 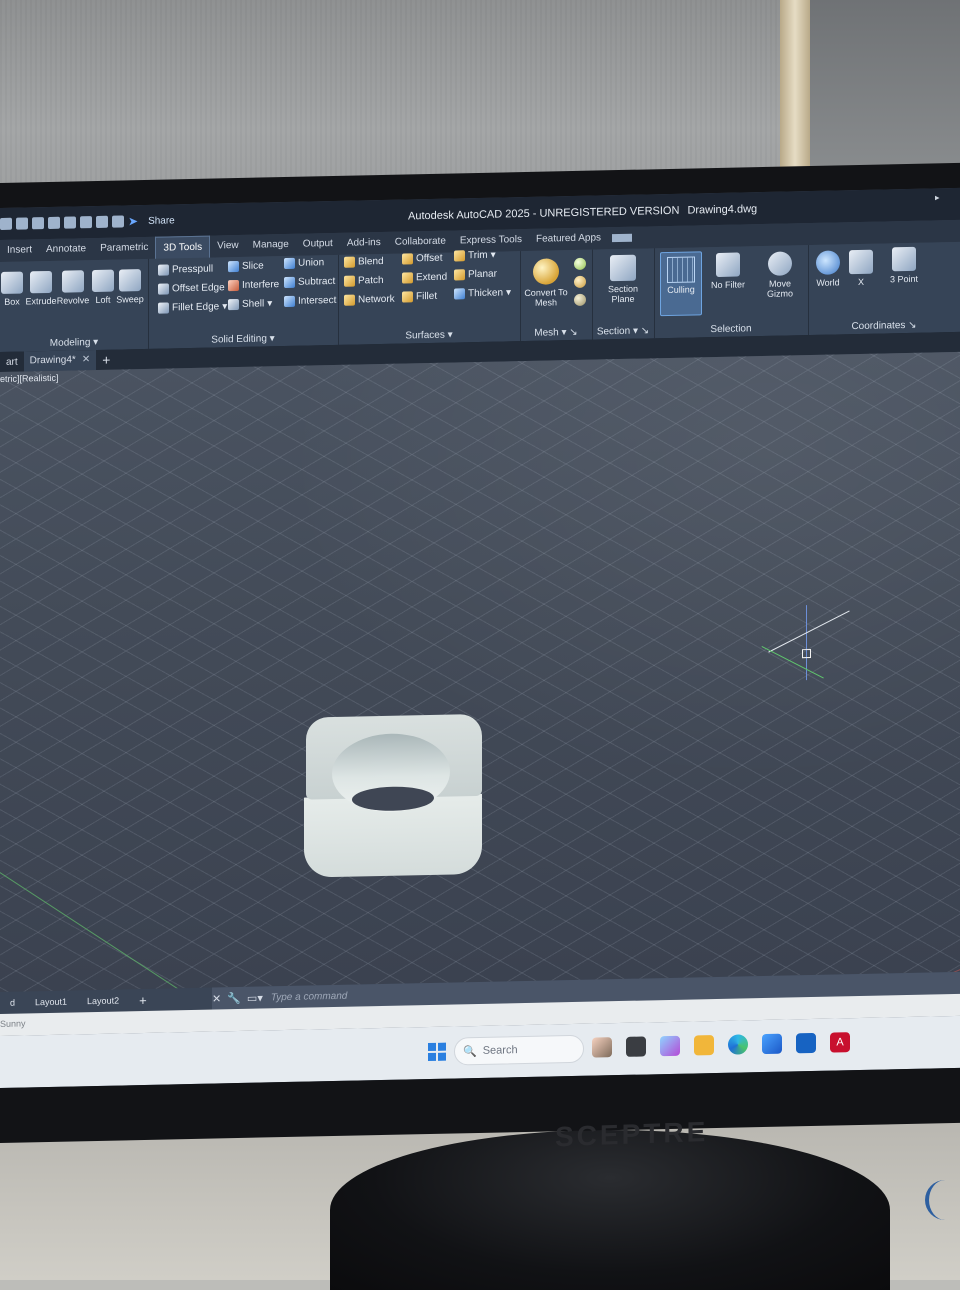 What do you see at coordinates (828, 262) in the screenshot?
I see `world-ucs-icon` at bounding box center [828, 262].